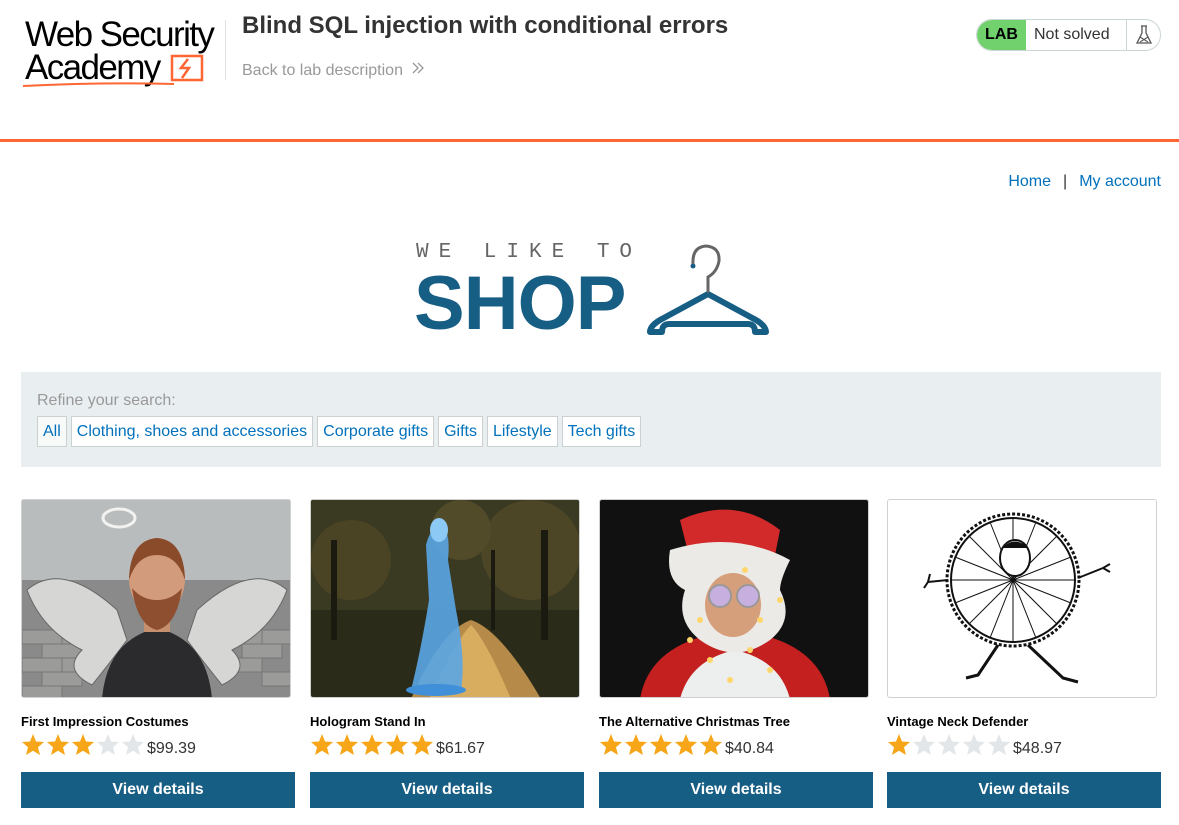 Image resolution: width=1179 pixels, height=825 pixels. What do you see at coordinates (694, 721) in the screenshot?
I see `product-name: The Alternative Christmas Tree` at bounding box center [694, 721].